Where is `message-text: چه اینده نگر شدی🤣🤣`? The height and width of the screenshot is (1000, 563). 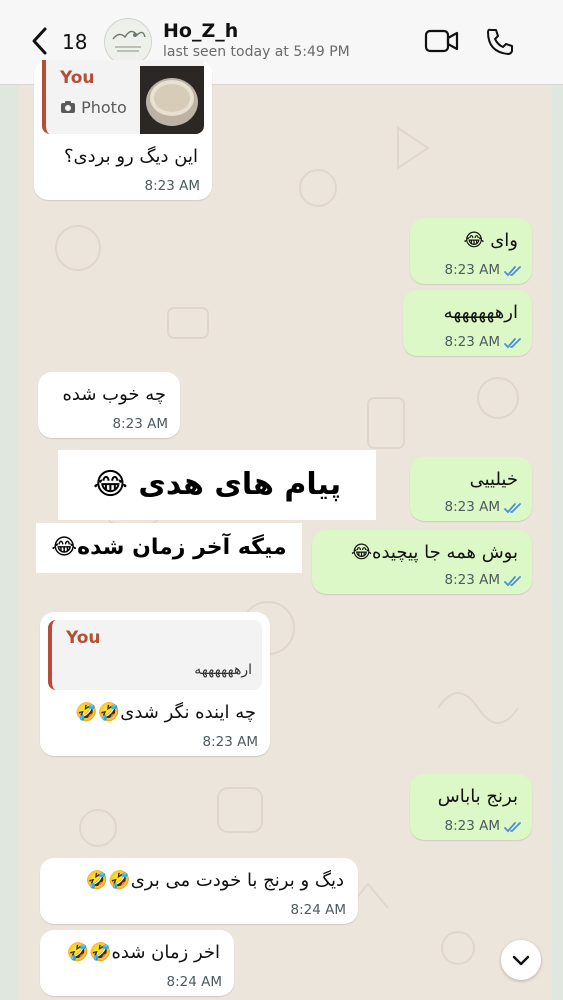
message-text: چه اینده نگر شدی🤣🤣 is located at coordinates (165, 712).